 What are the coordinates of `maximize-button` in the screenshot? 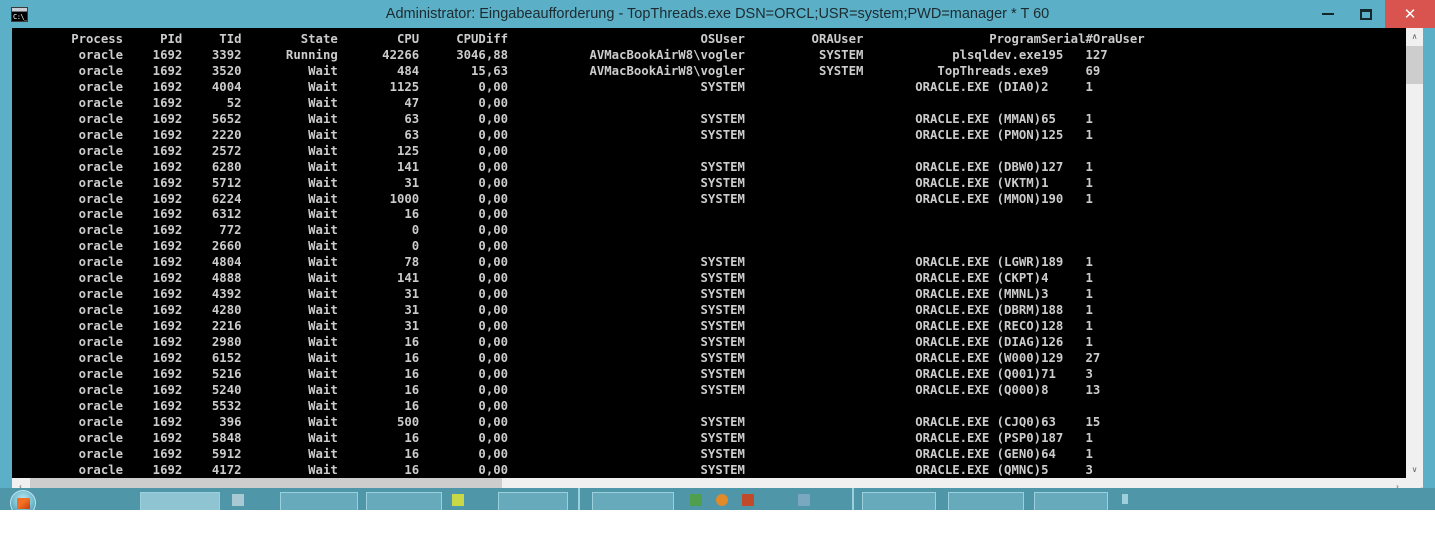 It's located at (1366, 14).